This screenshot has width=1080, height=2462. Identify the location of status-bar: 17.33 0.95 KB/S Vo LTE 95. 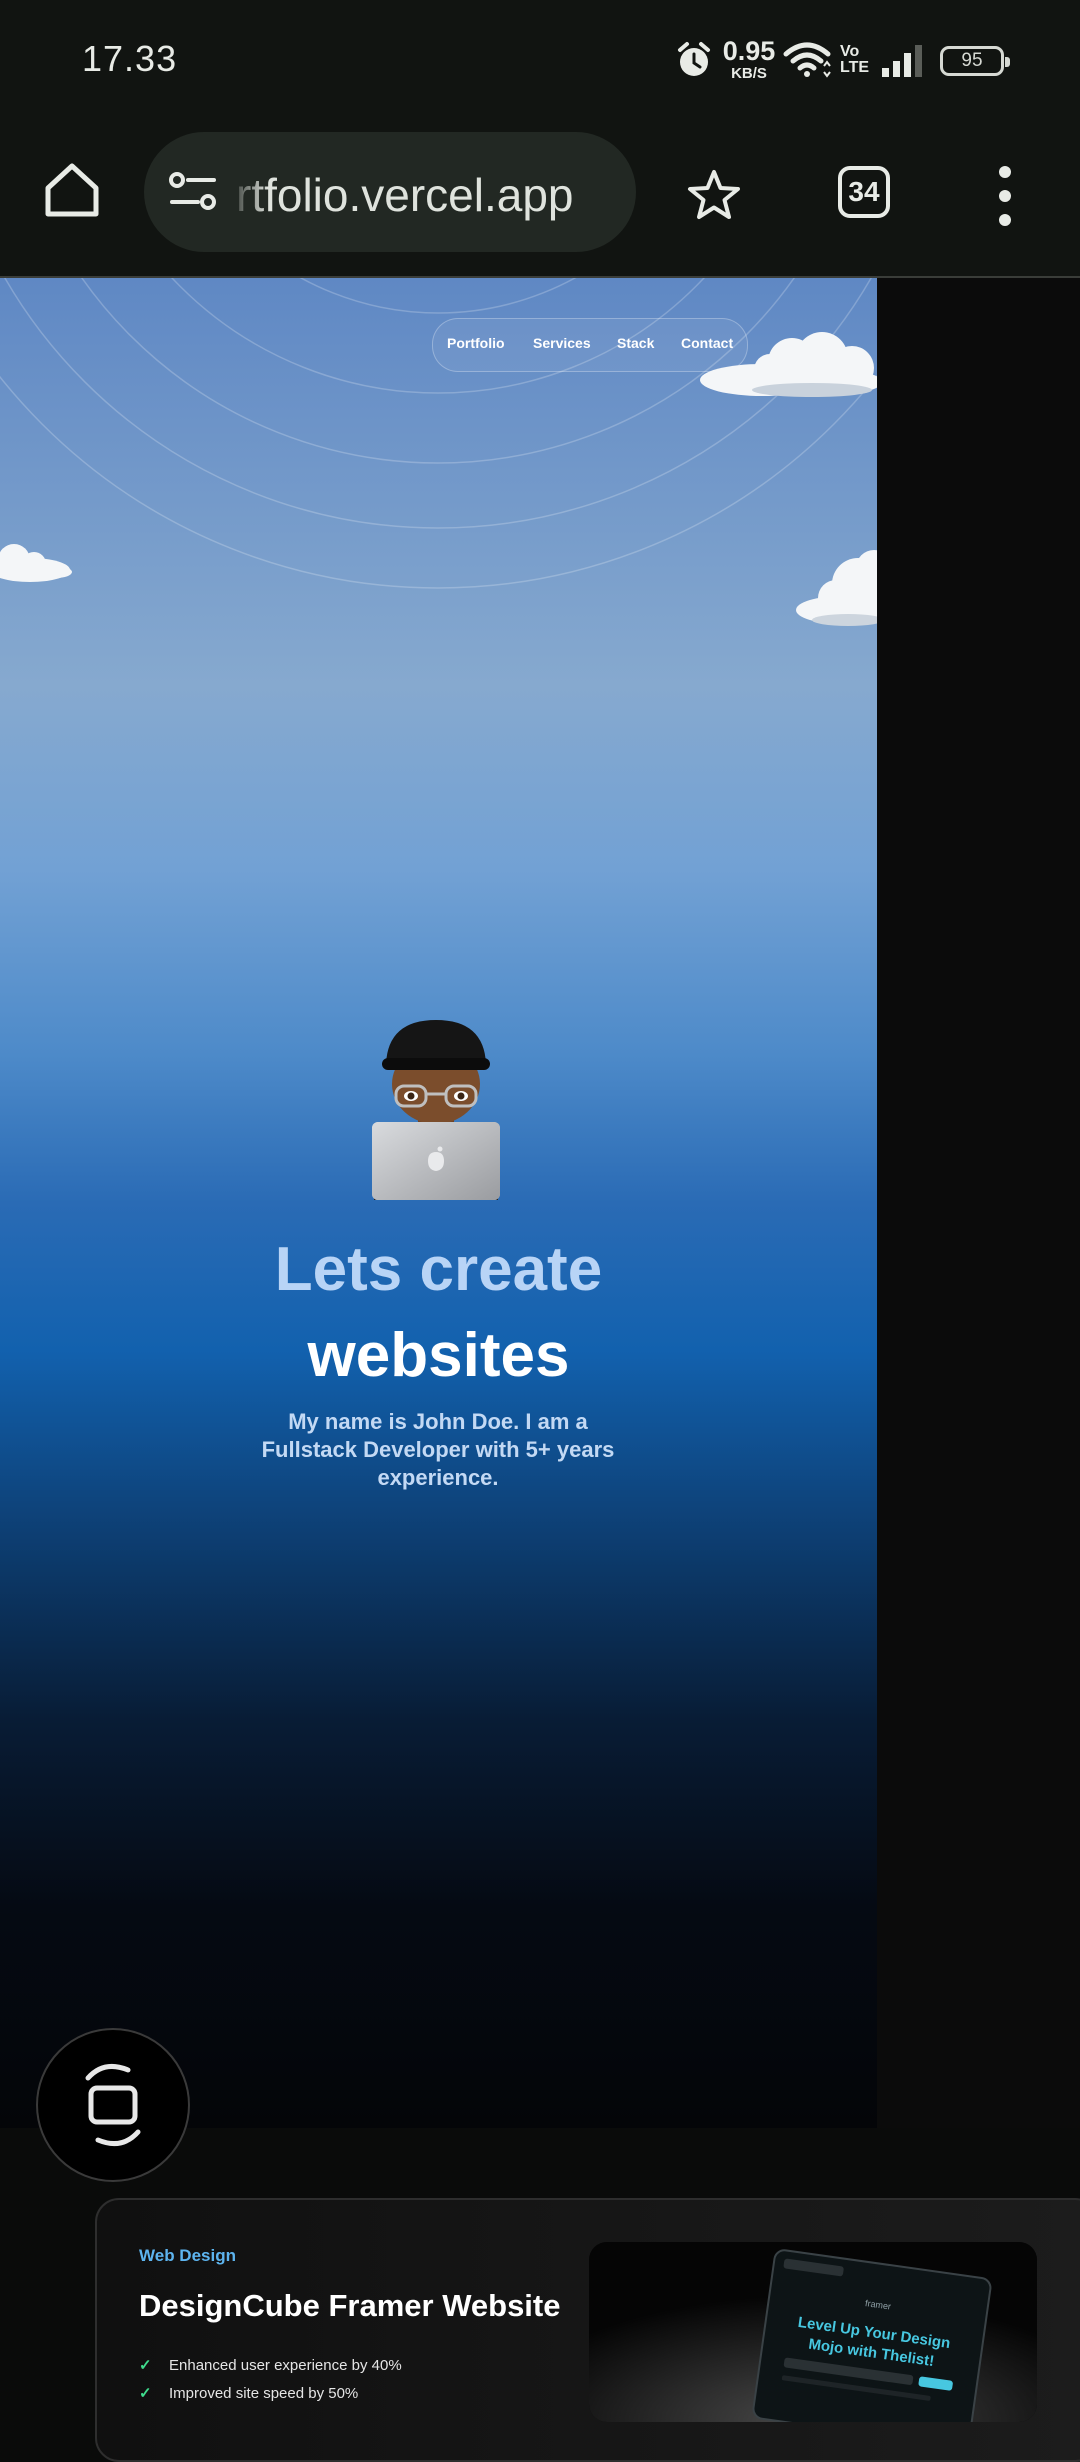
(540, 60).